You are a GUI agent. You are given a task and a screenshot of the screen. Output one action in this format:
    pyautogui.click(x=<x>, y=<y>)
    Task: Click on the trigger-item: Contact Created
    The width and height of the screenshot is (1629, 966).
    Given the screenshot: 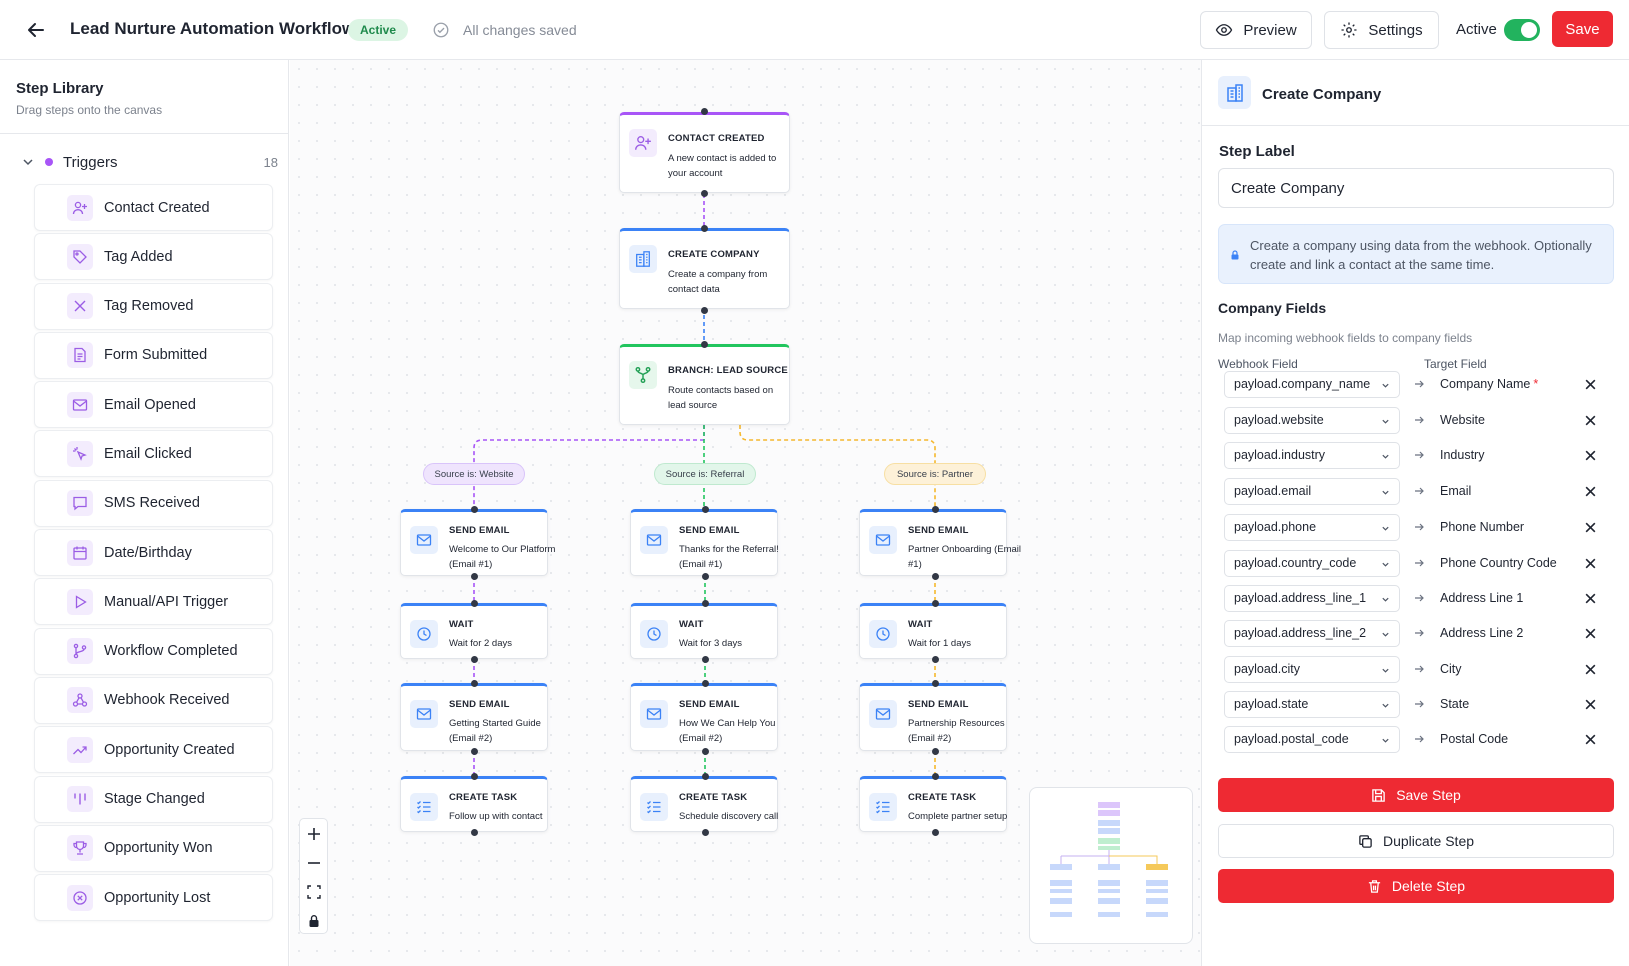 What is the action you would take?
    pyautogui.click(x=153, y=207)
    